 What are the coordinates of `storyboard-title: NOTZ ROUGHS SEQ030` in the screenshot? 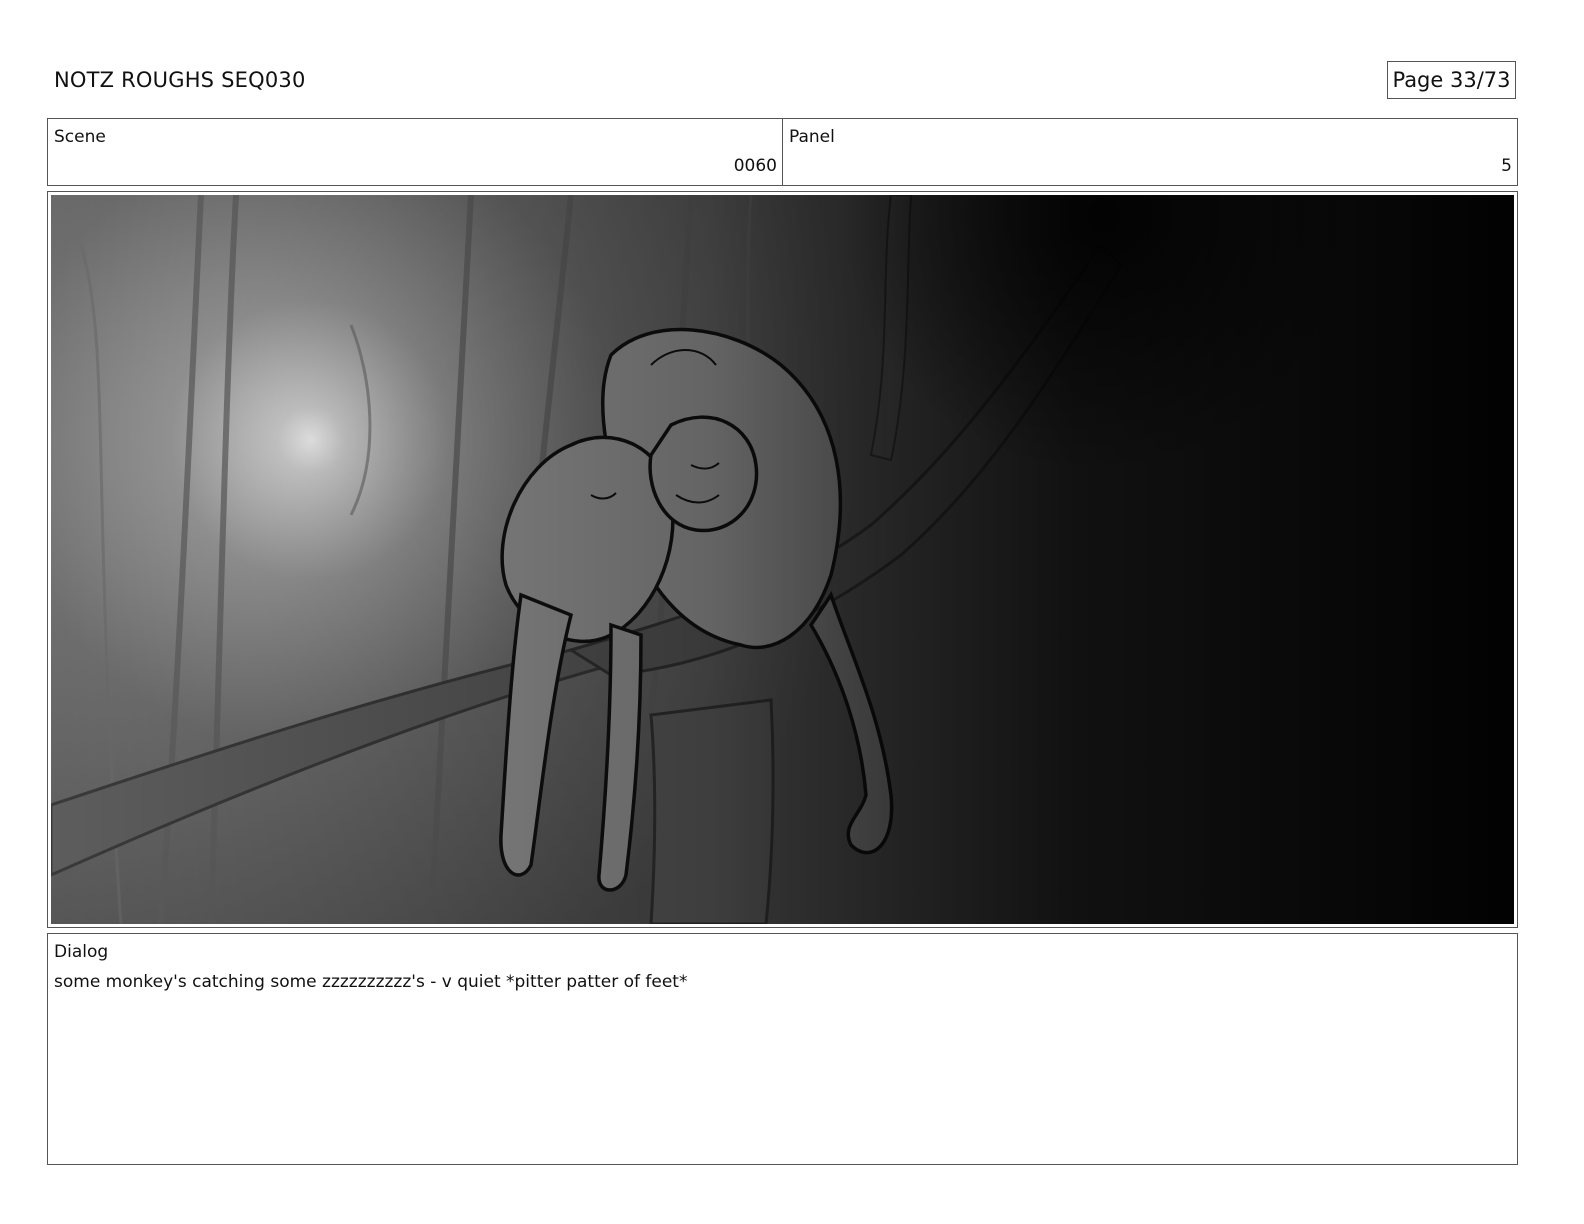 It's located at (180, 80).